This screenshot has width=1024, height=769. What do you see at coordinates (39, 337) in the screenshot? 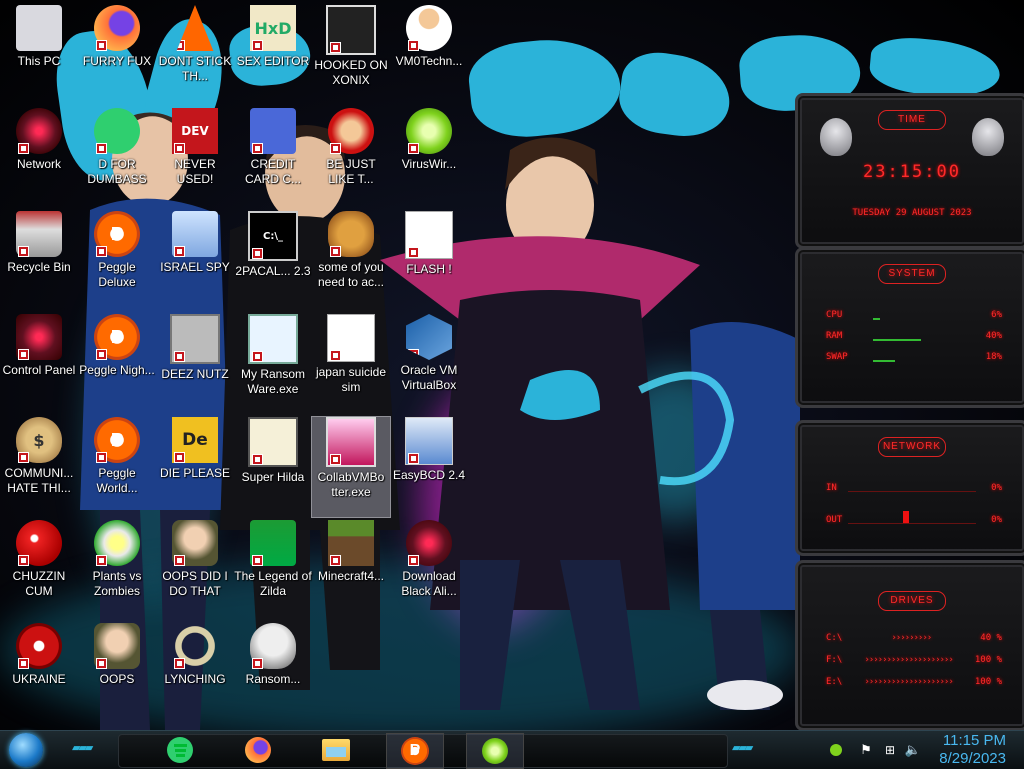
I see `control-panel-icon` at bounding box center [39, 337].